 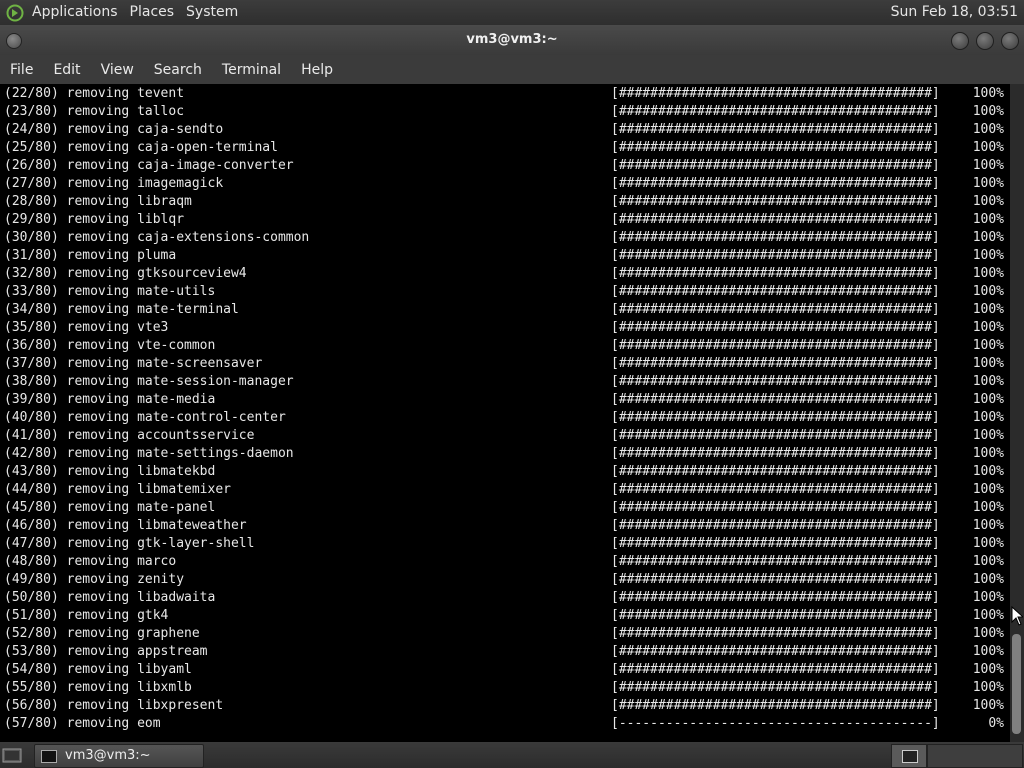 What do you see at coordinates (71, 417) in the screenshot?
I see `progress-counter: (40/80) removing` at bounding box center [71, 417].